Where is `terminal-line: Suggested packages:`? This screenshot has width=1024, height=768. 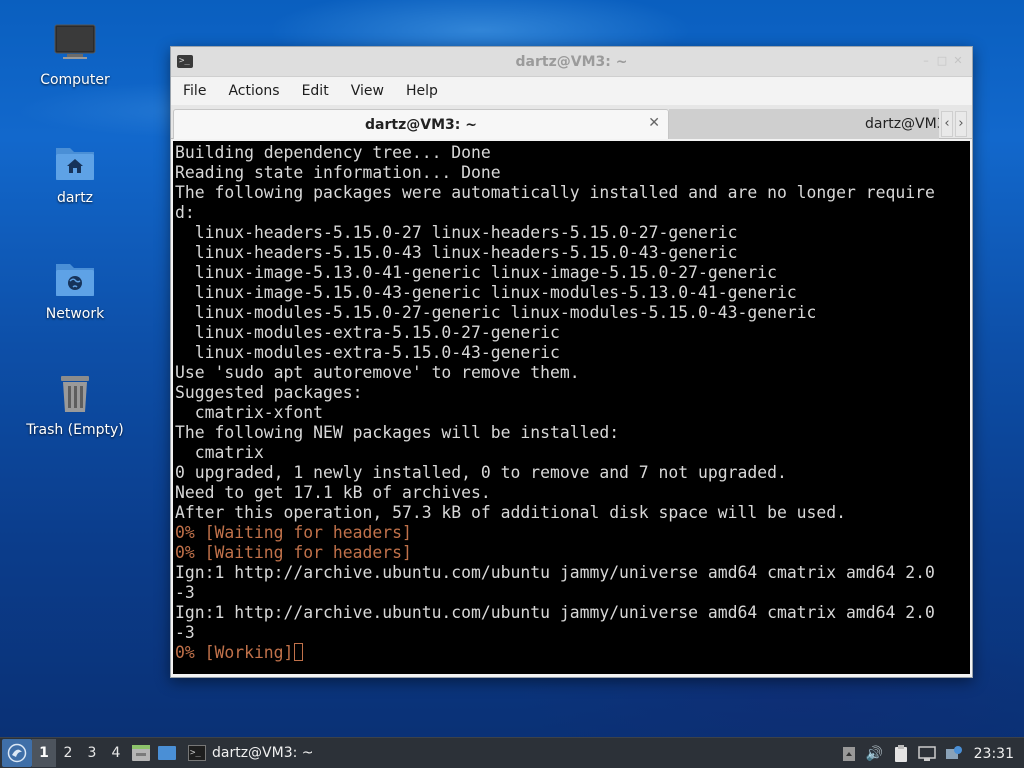
terminal-line: Suggested packages: is located at coordinates (269, 392).